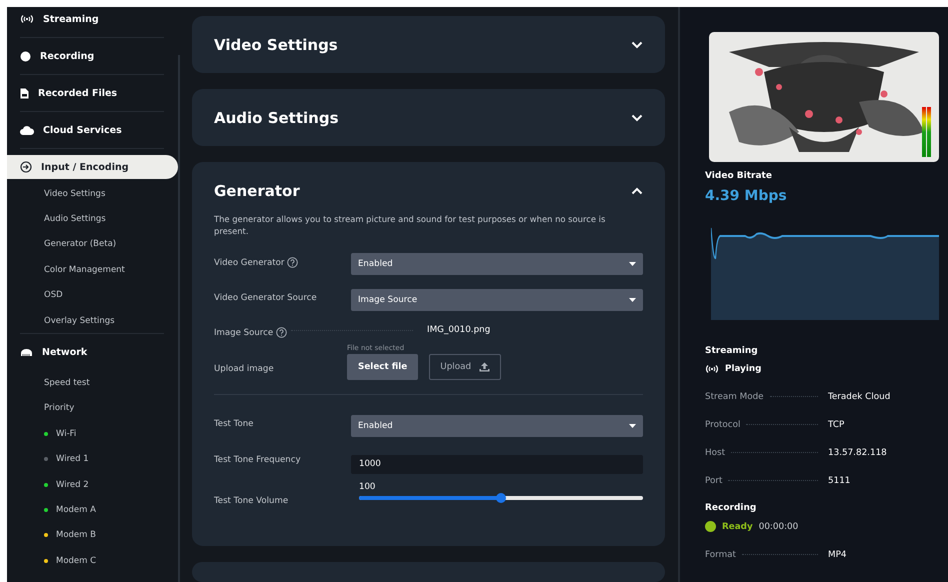  Describe the element at coordinates (92, 93) in the screenshot. I see `sidebar-item: Recorded Files` at that location.